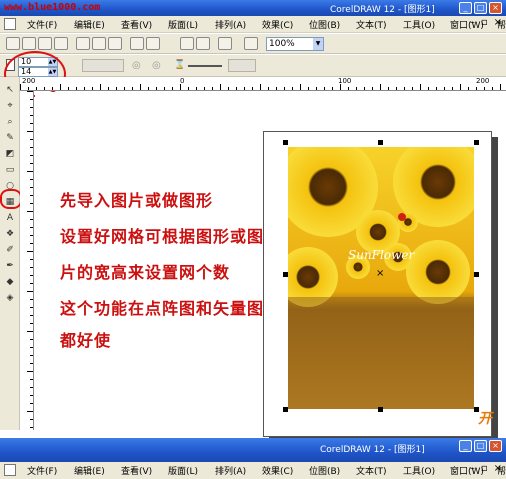  What do you see at coordinates (10, 266) in the screenshot?
I see `outline-icon: ✒` at bounding box center [10, 266].